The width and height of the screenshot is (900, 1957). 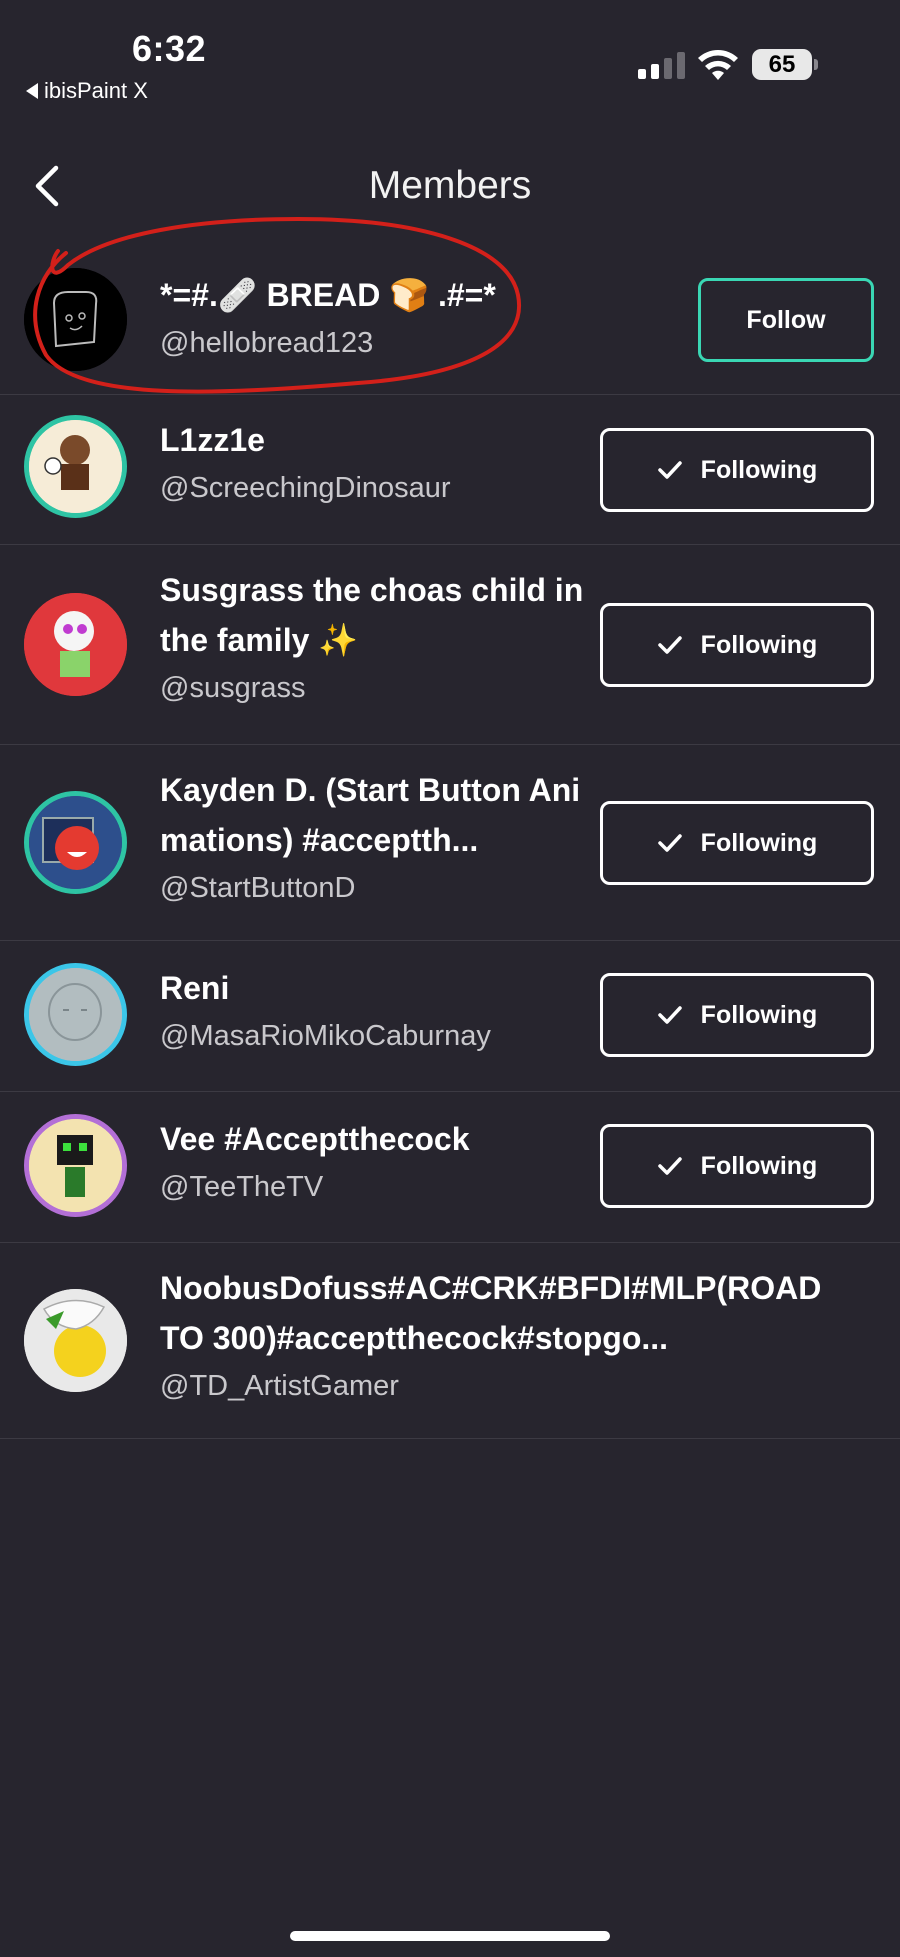 I want to click on member-name: *=#.🩹 BREAD 🍞 .#=*, so click(x=328, y=295).